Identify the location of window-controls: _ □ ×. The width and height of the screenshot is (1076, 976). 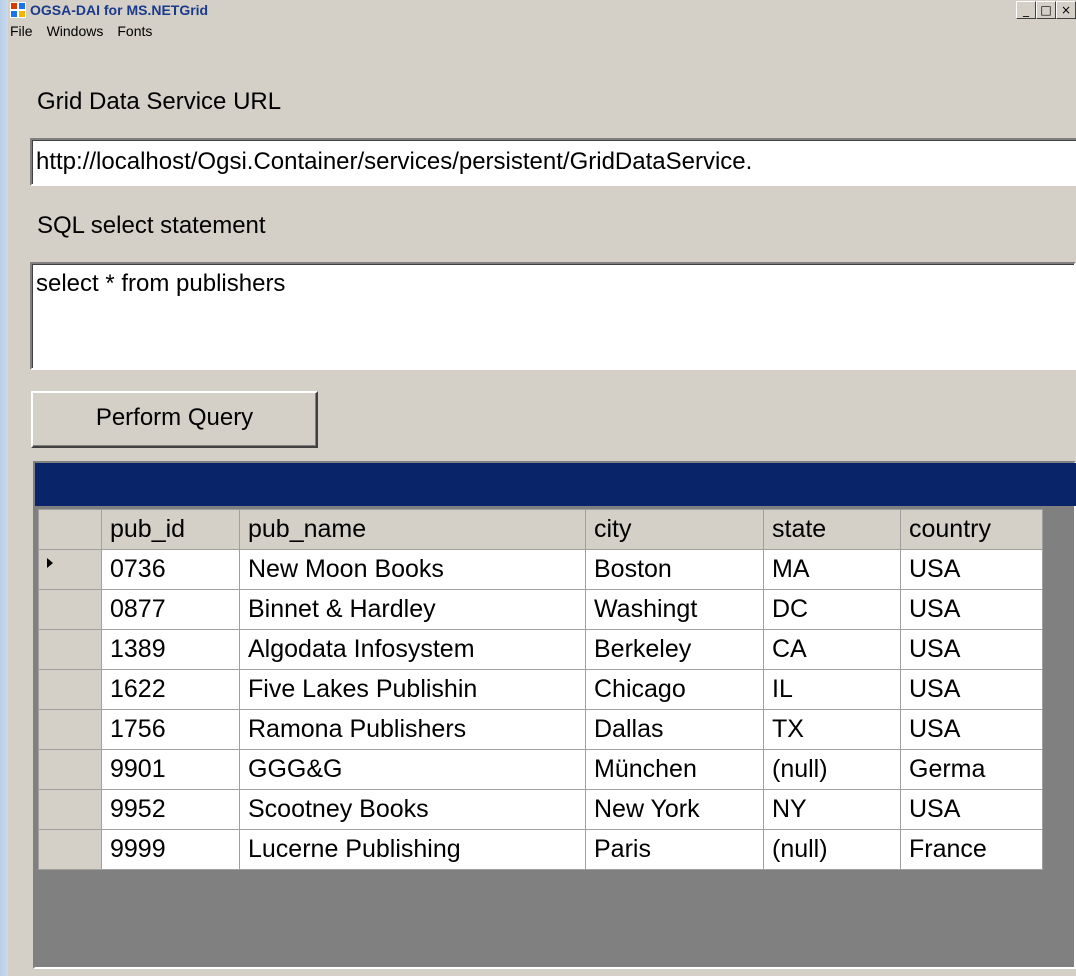
(1046, 10).